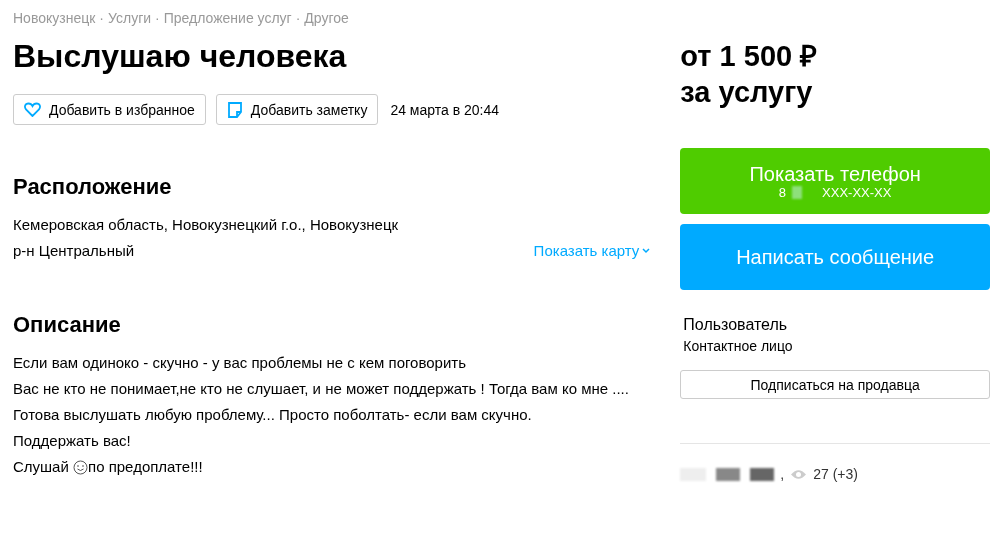 The image size is (1008, 537). I want to click on add-favorite-button: Добавить в избранное, so click(109, 109).